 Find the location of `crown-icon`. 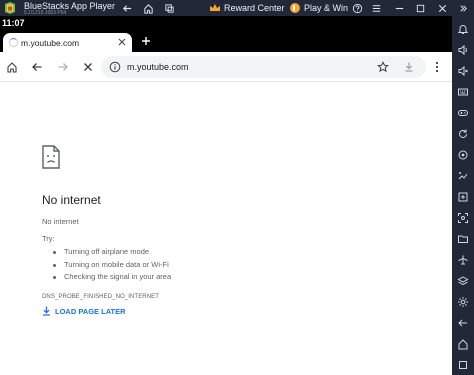

crown-icon is located at coordinates (215, 7).